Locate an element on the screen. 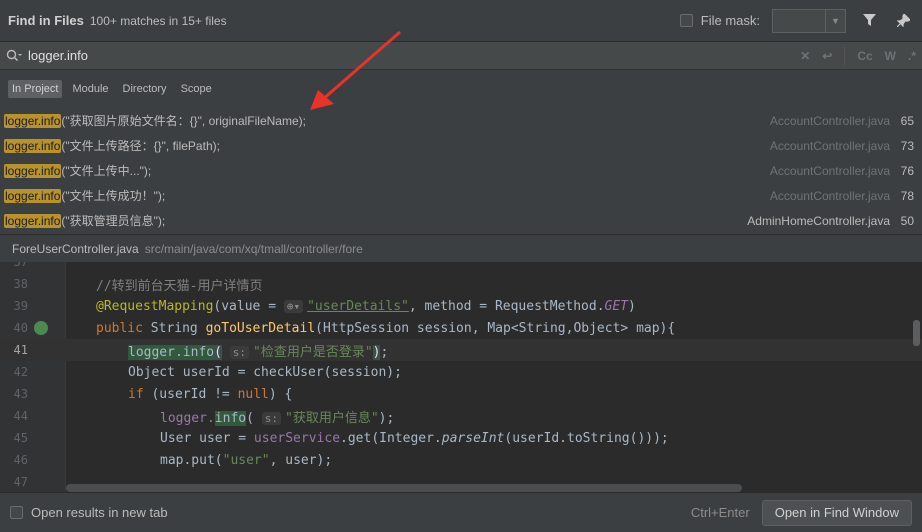 The width and height of the screenshot is (922, 532). result-line: 50 is located at coordinates (907, 220).